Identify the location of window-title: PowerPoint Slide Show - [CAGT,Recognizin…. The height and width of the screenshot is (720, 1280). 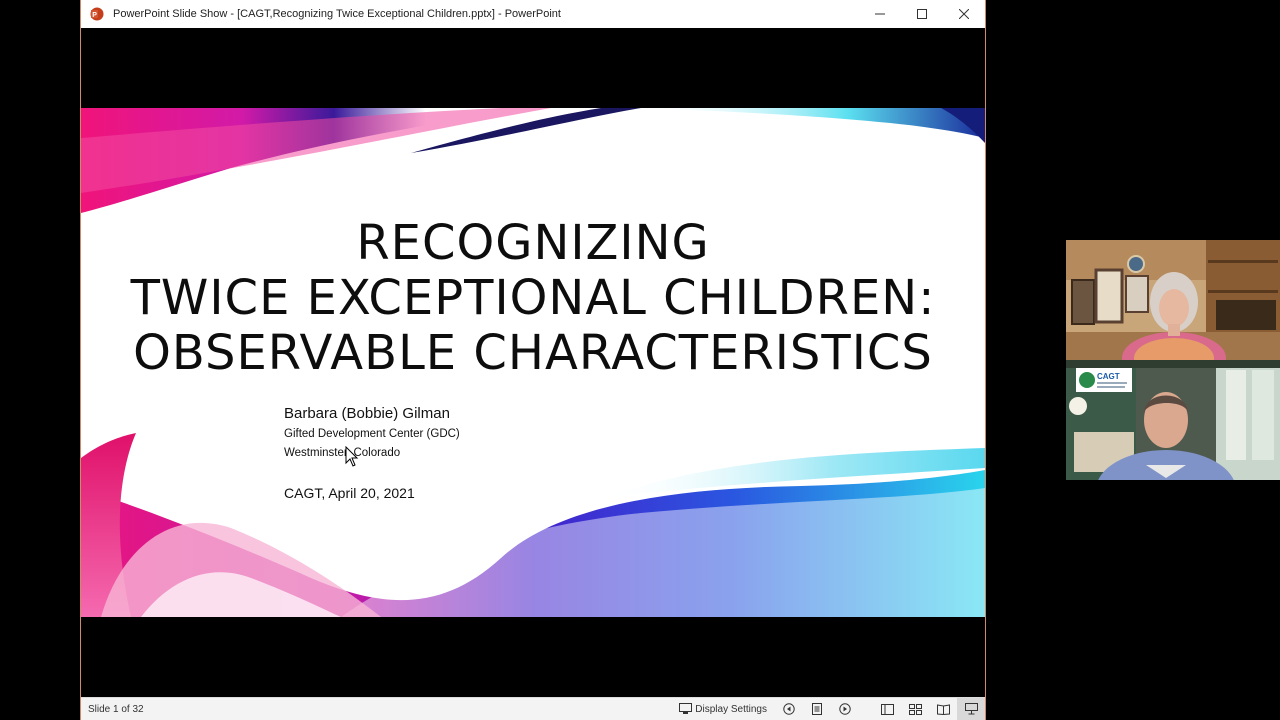
(337, 14).